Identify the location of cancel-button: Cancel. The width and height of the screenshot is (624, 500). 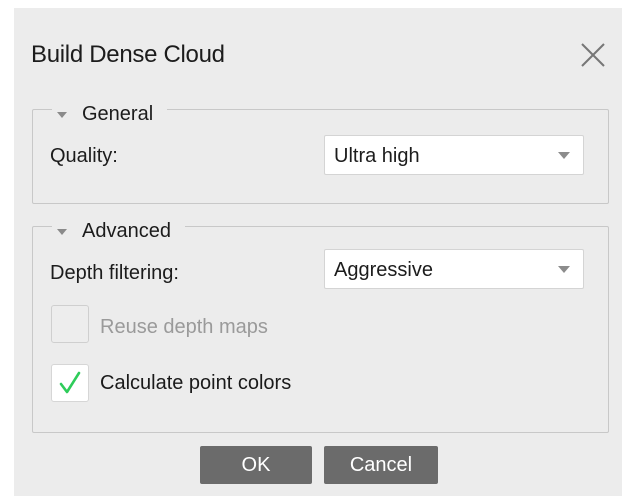
(381, 465).